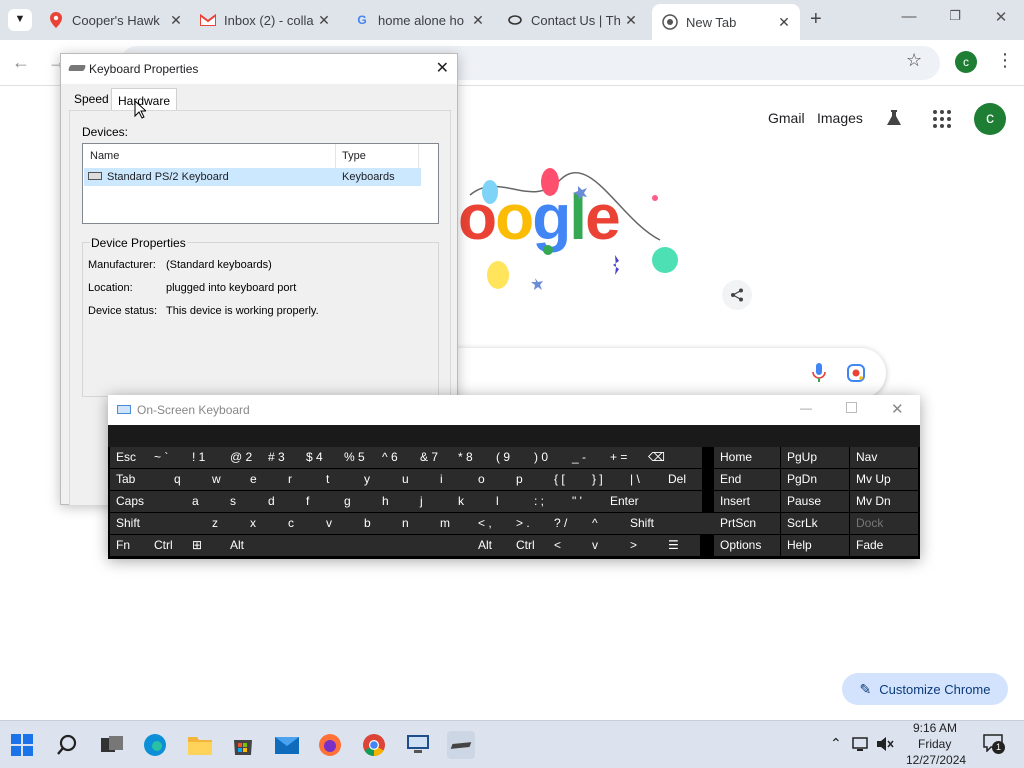 Image resolution: width=1024 pixels, height=768 pixels. I want to click on osk-key: <, so click(567, 545).